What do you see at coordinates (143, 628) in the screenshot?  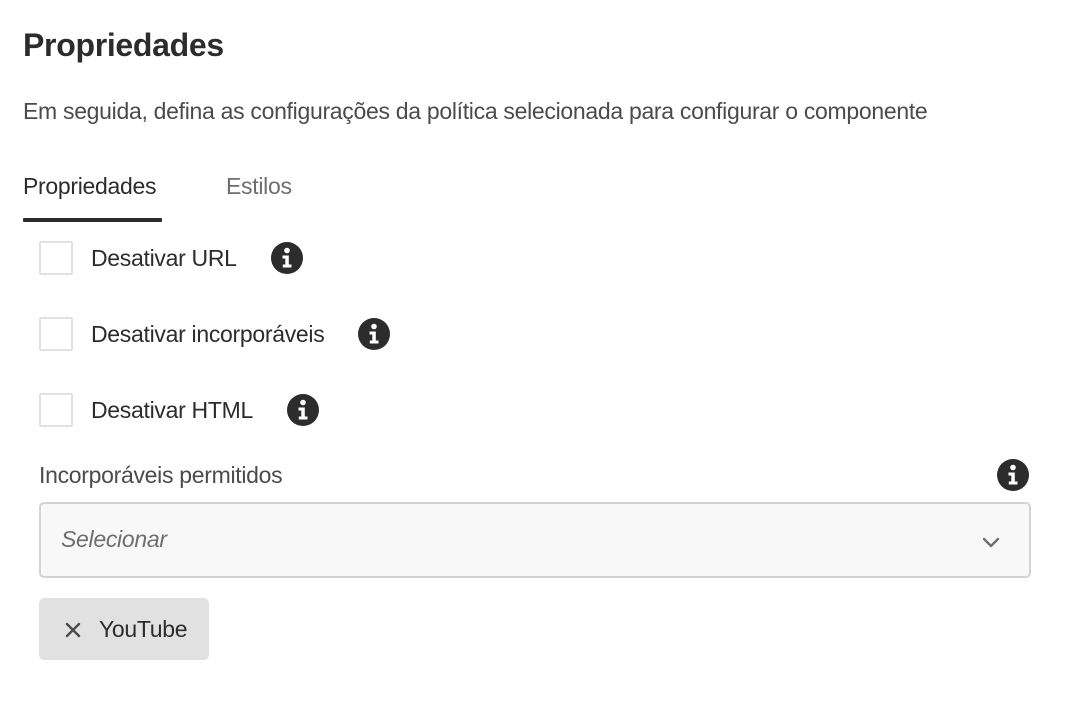 I see `tag-label: YouTube` at bounding box center [143, 628].